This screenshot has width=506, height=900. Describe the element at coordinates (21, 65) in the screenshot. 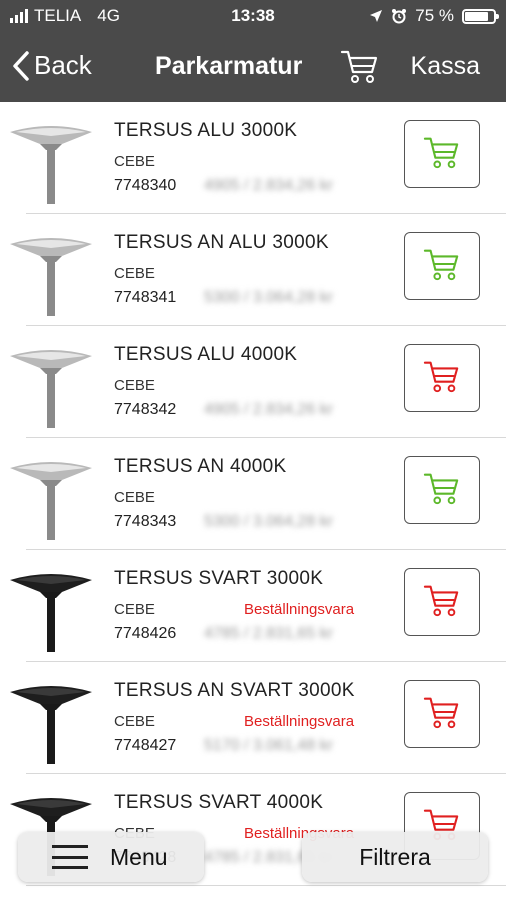

I see `chevron-left-icon` at that location.